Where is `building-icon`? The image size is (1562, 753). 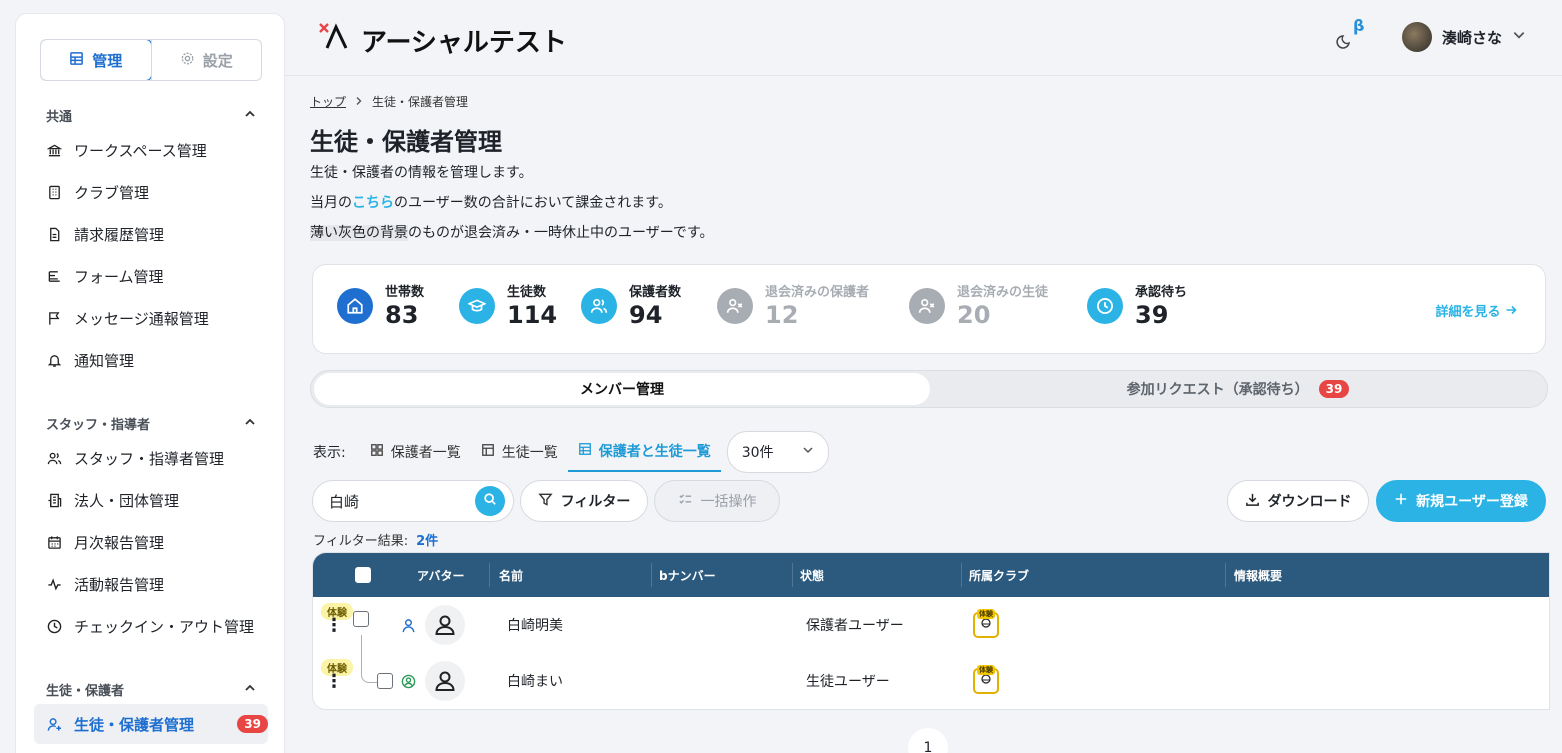 building-icon is located at coordinates (54, 192).